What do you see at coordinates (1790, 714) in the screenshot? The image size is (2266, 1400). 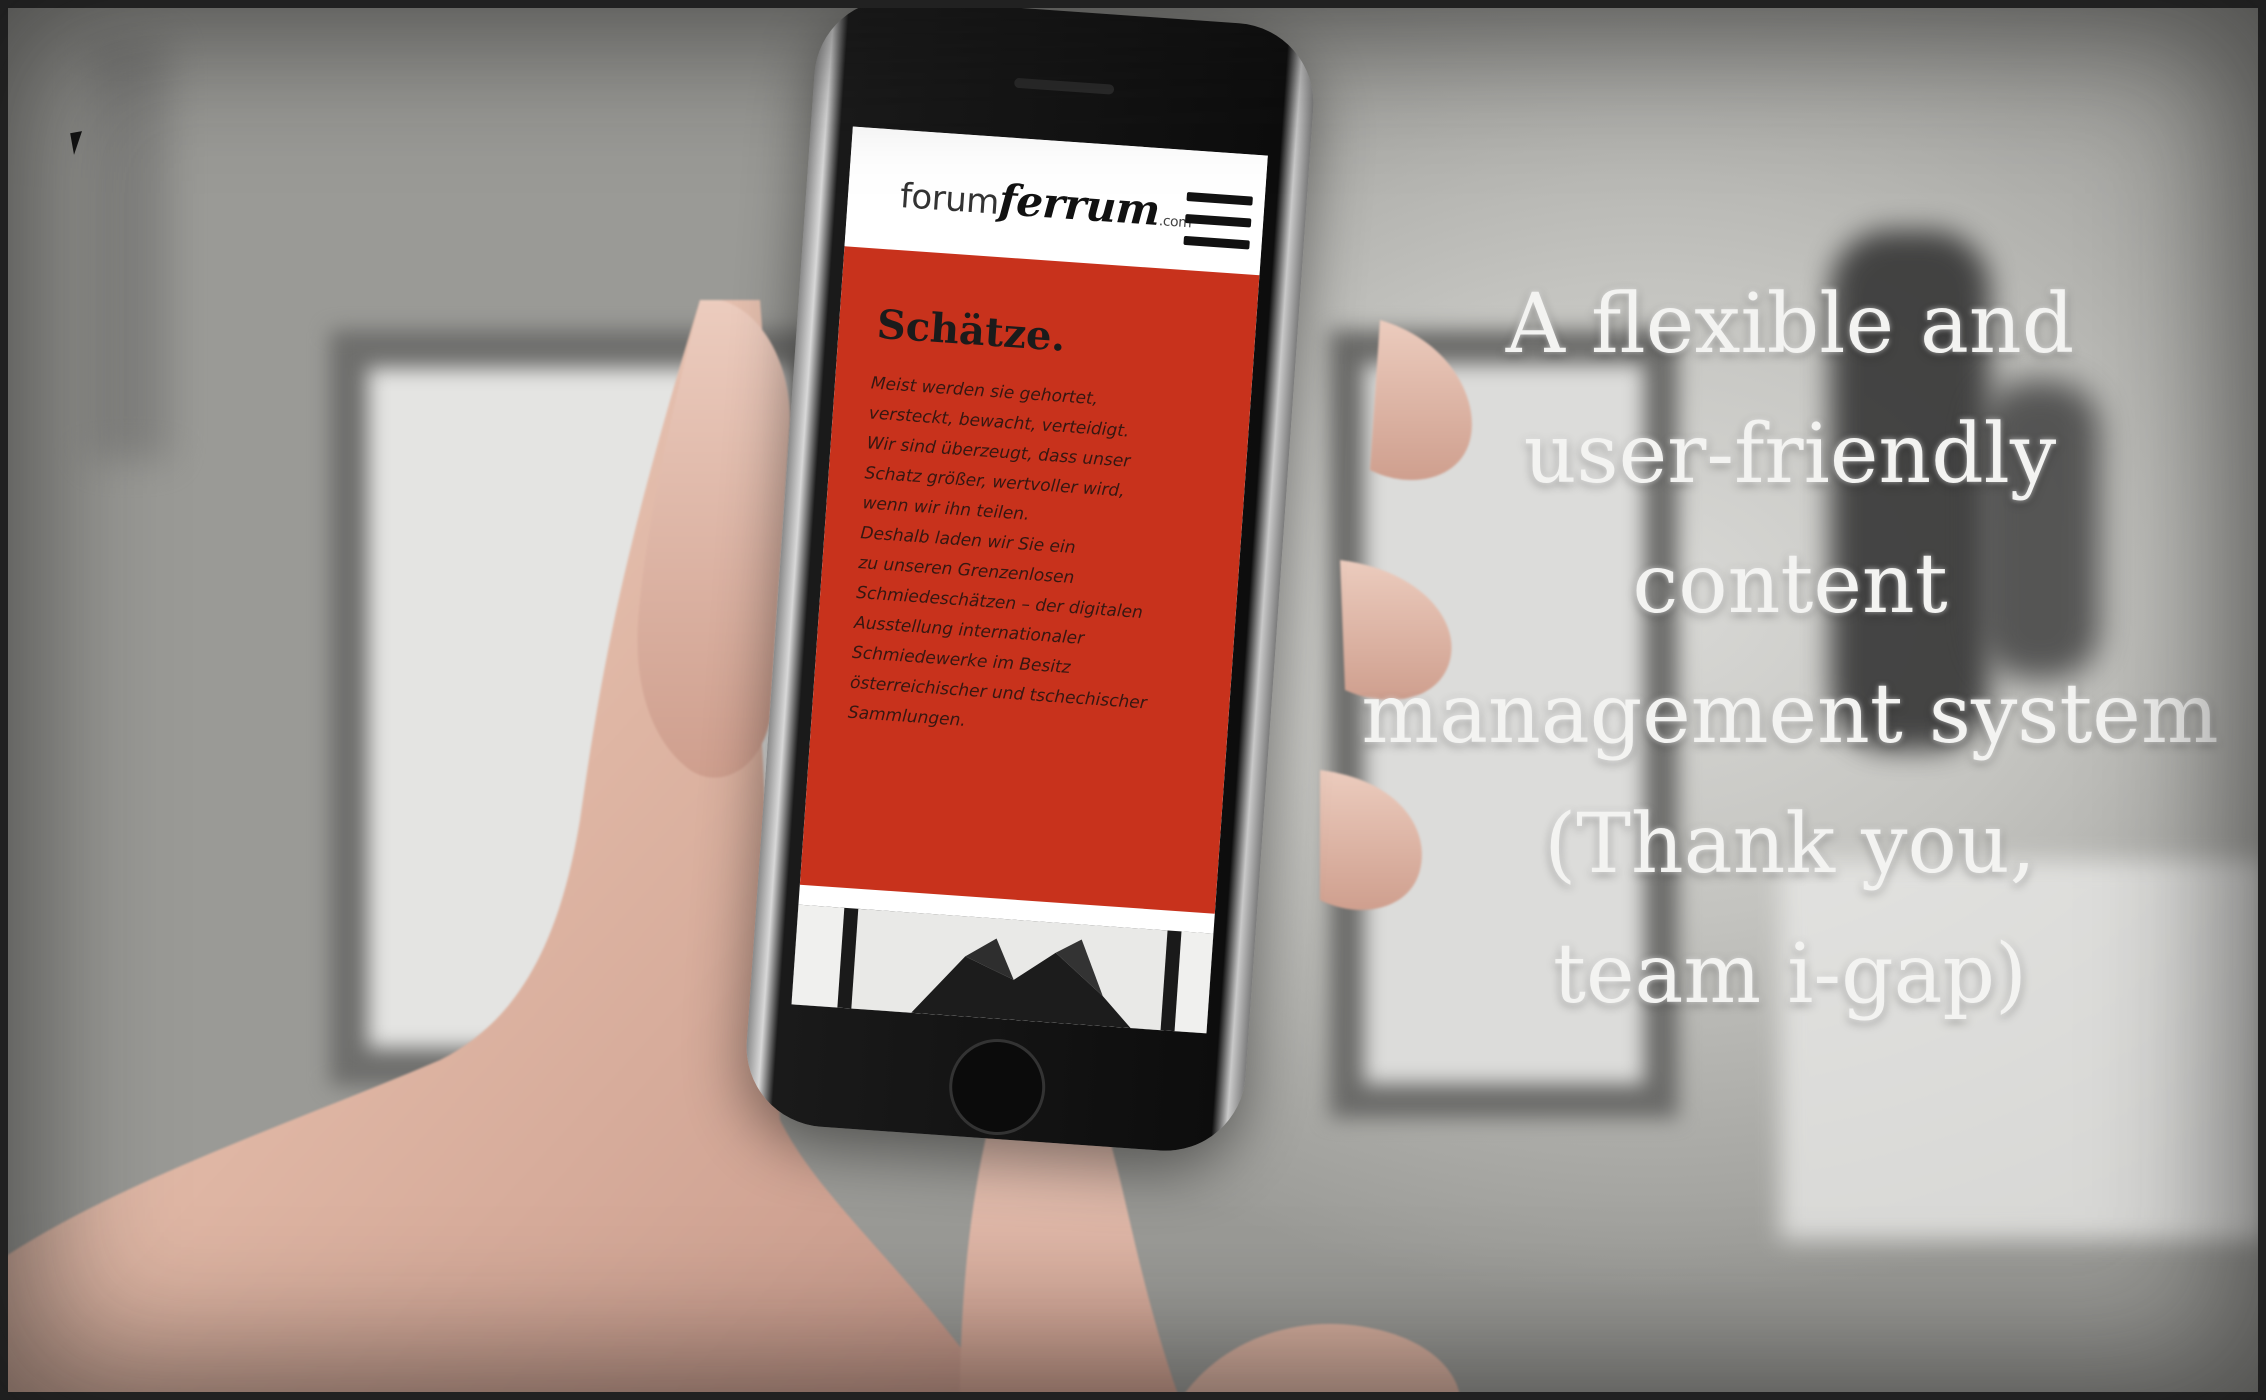 I see `caption-line: management system` at bounding box center [1790, 714].